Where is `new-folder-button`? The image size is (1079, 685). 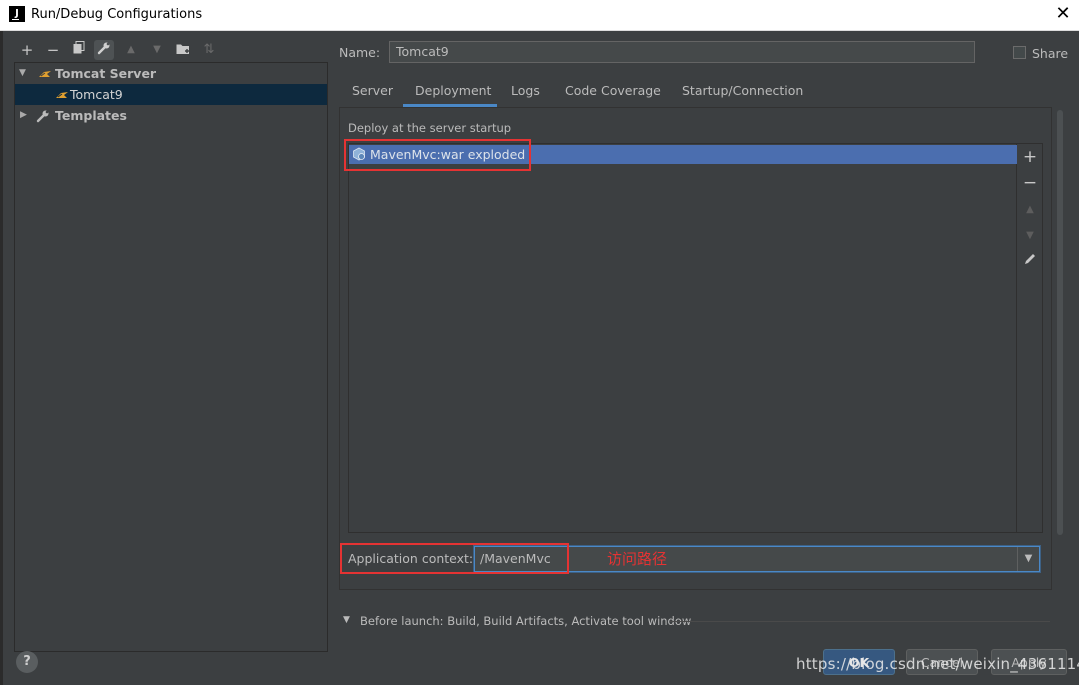
new-folder-button is located at coordinates (183, 50).